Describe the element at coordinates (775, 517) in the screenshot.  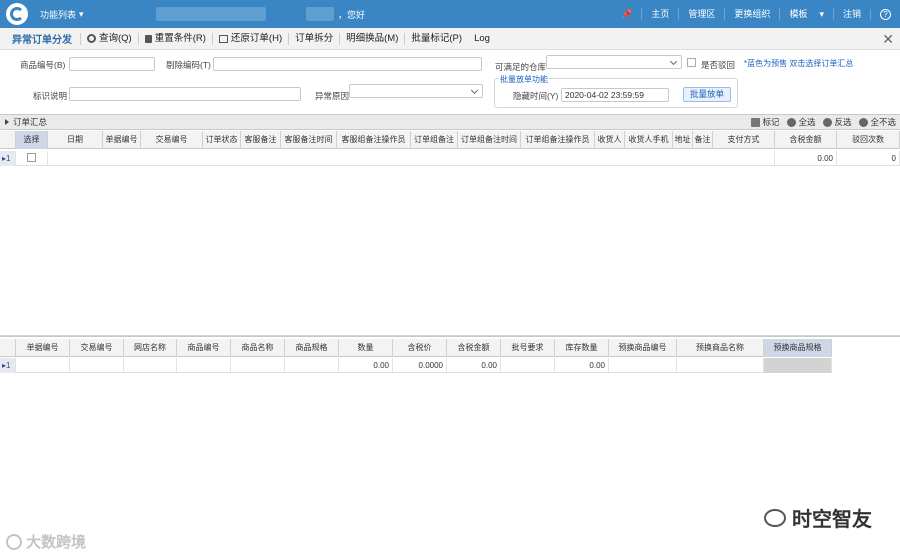
I see `wechat-icon` at that location.